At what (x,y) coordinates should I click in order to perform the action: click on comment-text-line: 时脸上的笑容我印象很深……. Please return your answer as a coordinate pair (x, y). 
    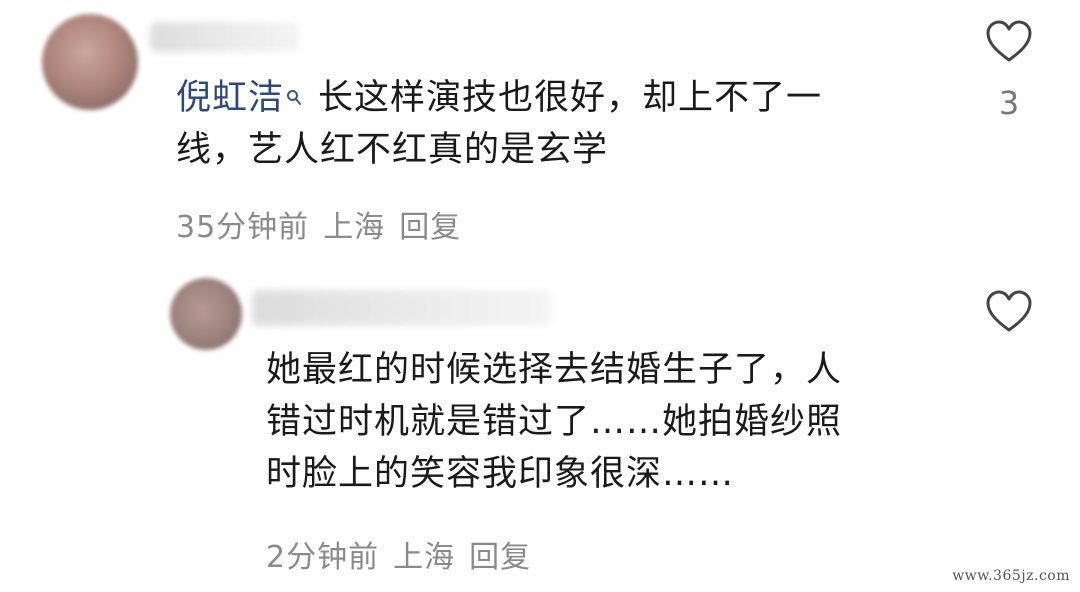
    Looking at the image, I should click on (500, 474).